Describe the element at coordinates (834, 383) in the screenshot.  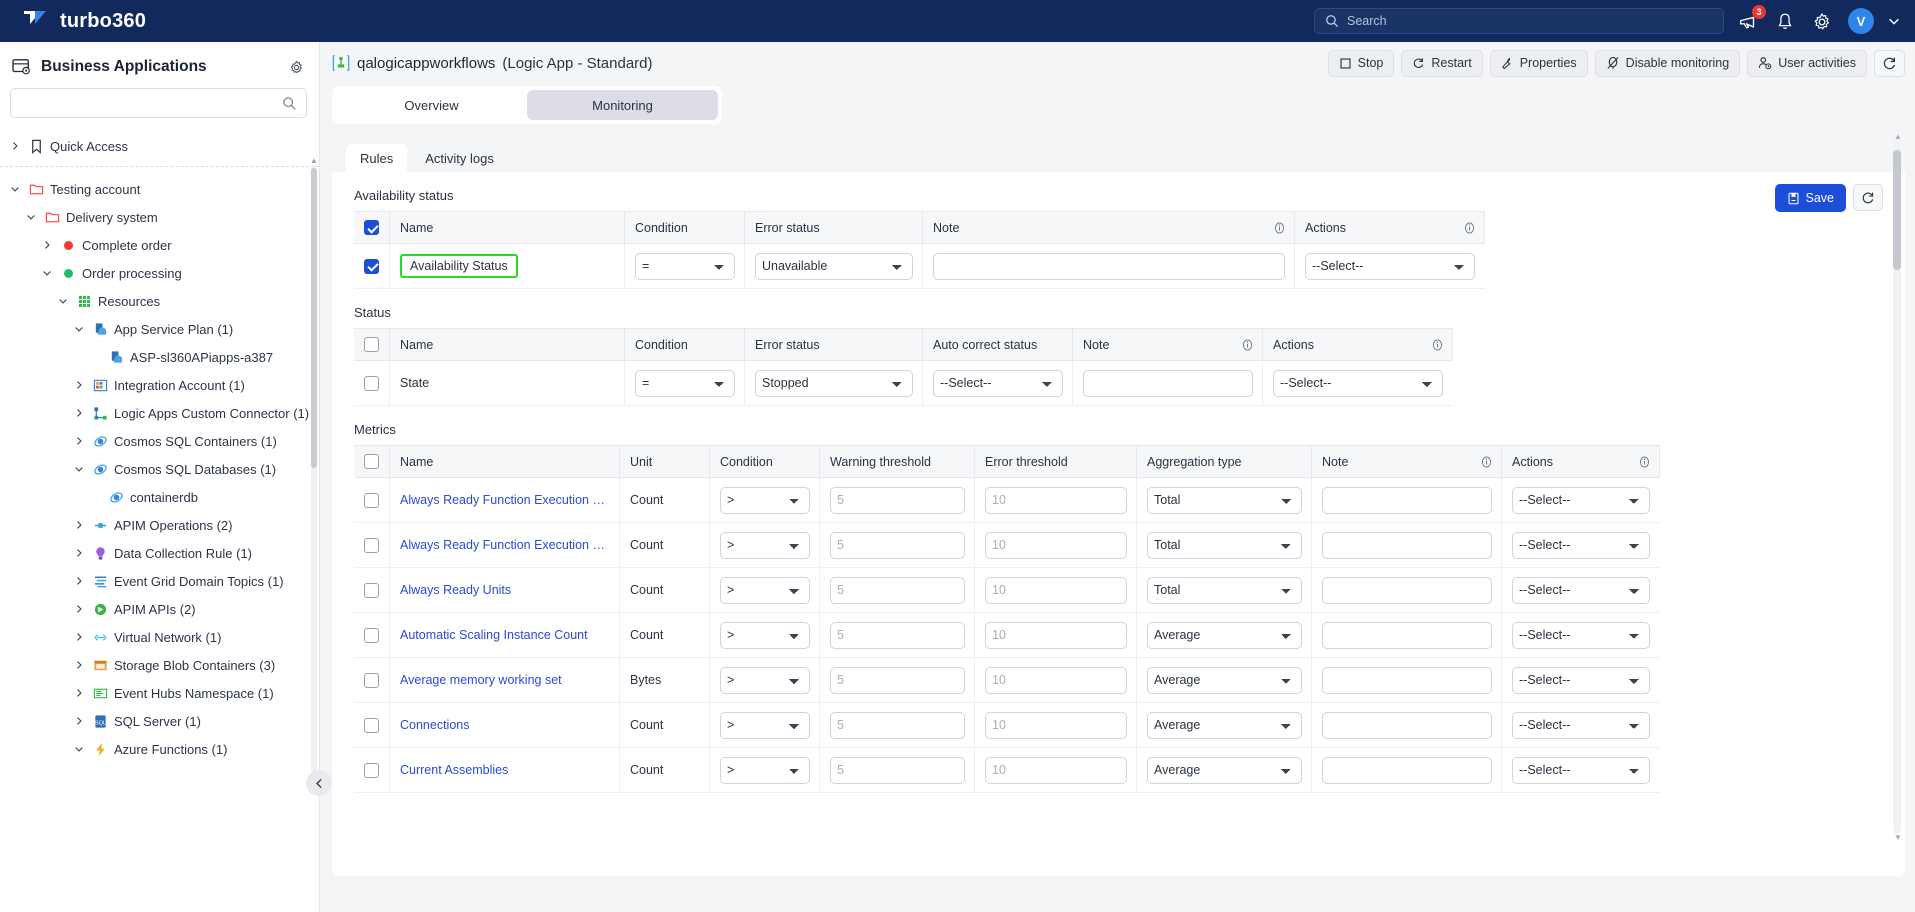
I see `status-error-status-select: Stopped` at that location.